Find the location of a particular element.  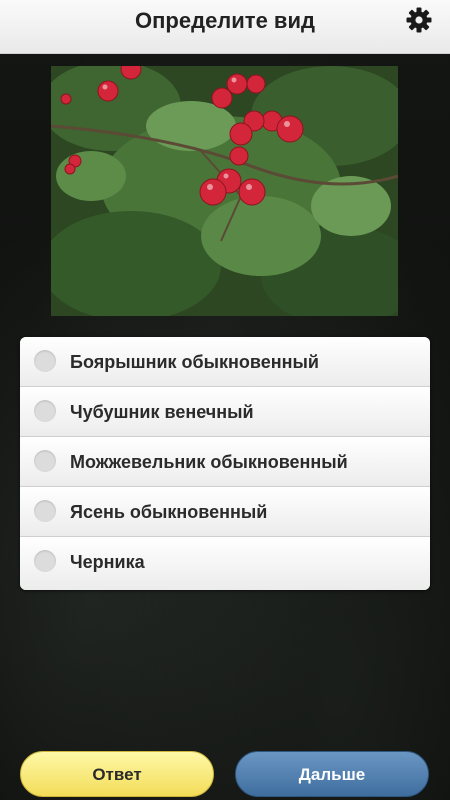

answer-option-label: Черника is located at coordinates (107, 562).